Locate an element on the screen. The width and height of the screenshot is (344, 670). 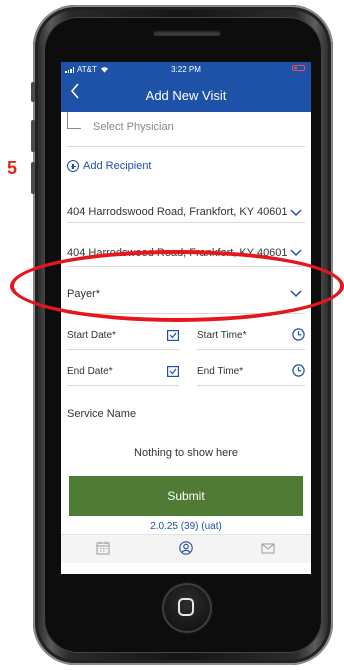
empty-state-message: Nothing to show here is located at coordinates (186, 453).